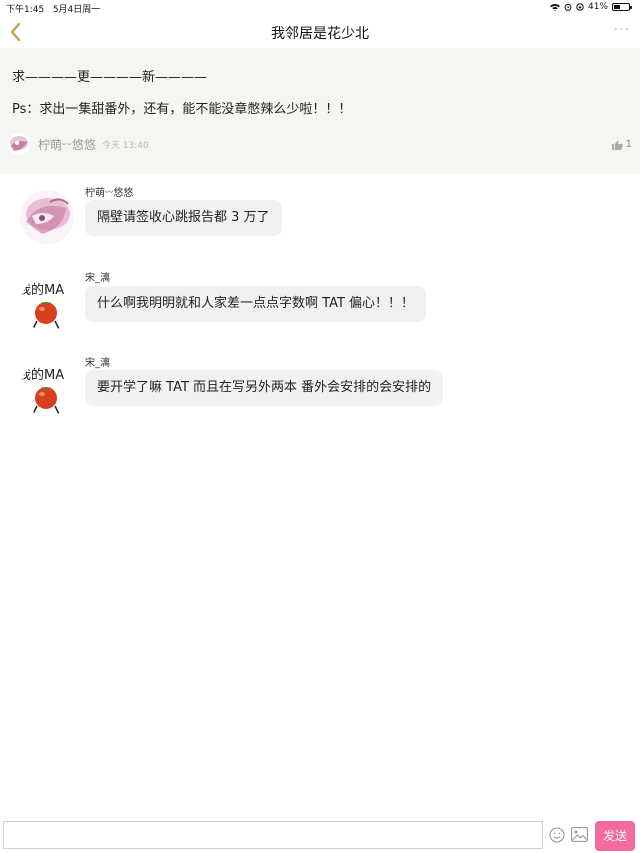 The height and width of the screenshot is (853, 640). I want to click on reply-bubble: 什么啊我明明就和人家差一点点字数啊 TAT 偏心！！！, so click(256, 304).